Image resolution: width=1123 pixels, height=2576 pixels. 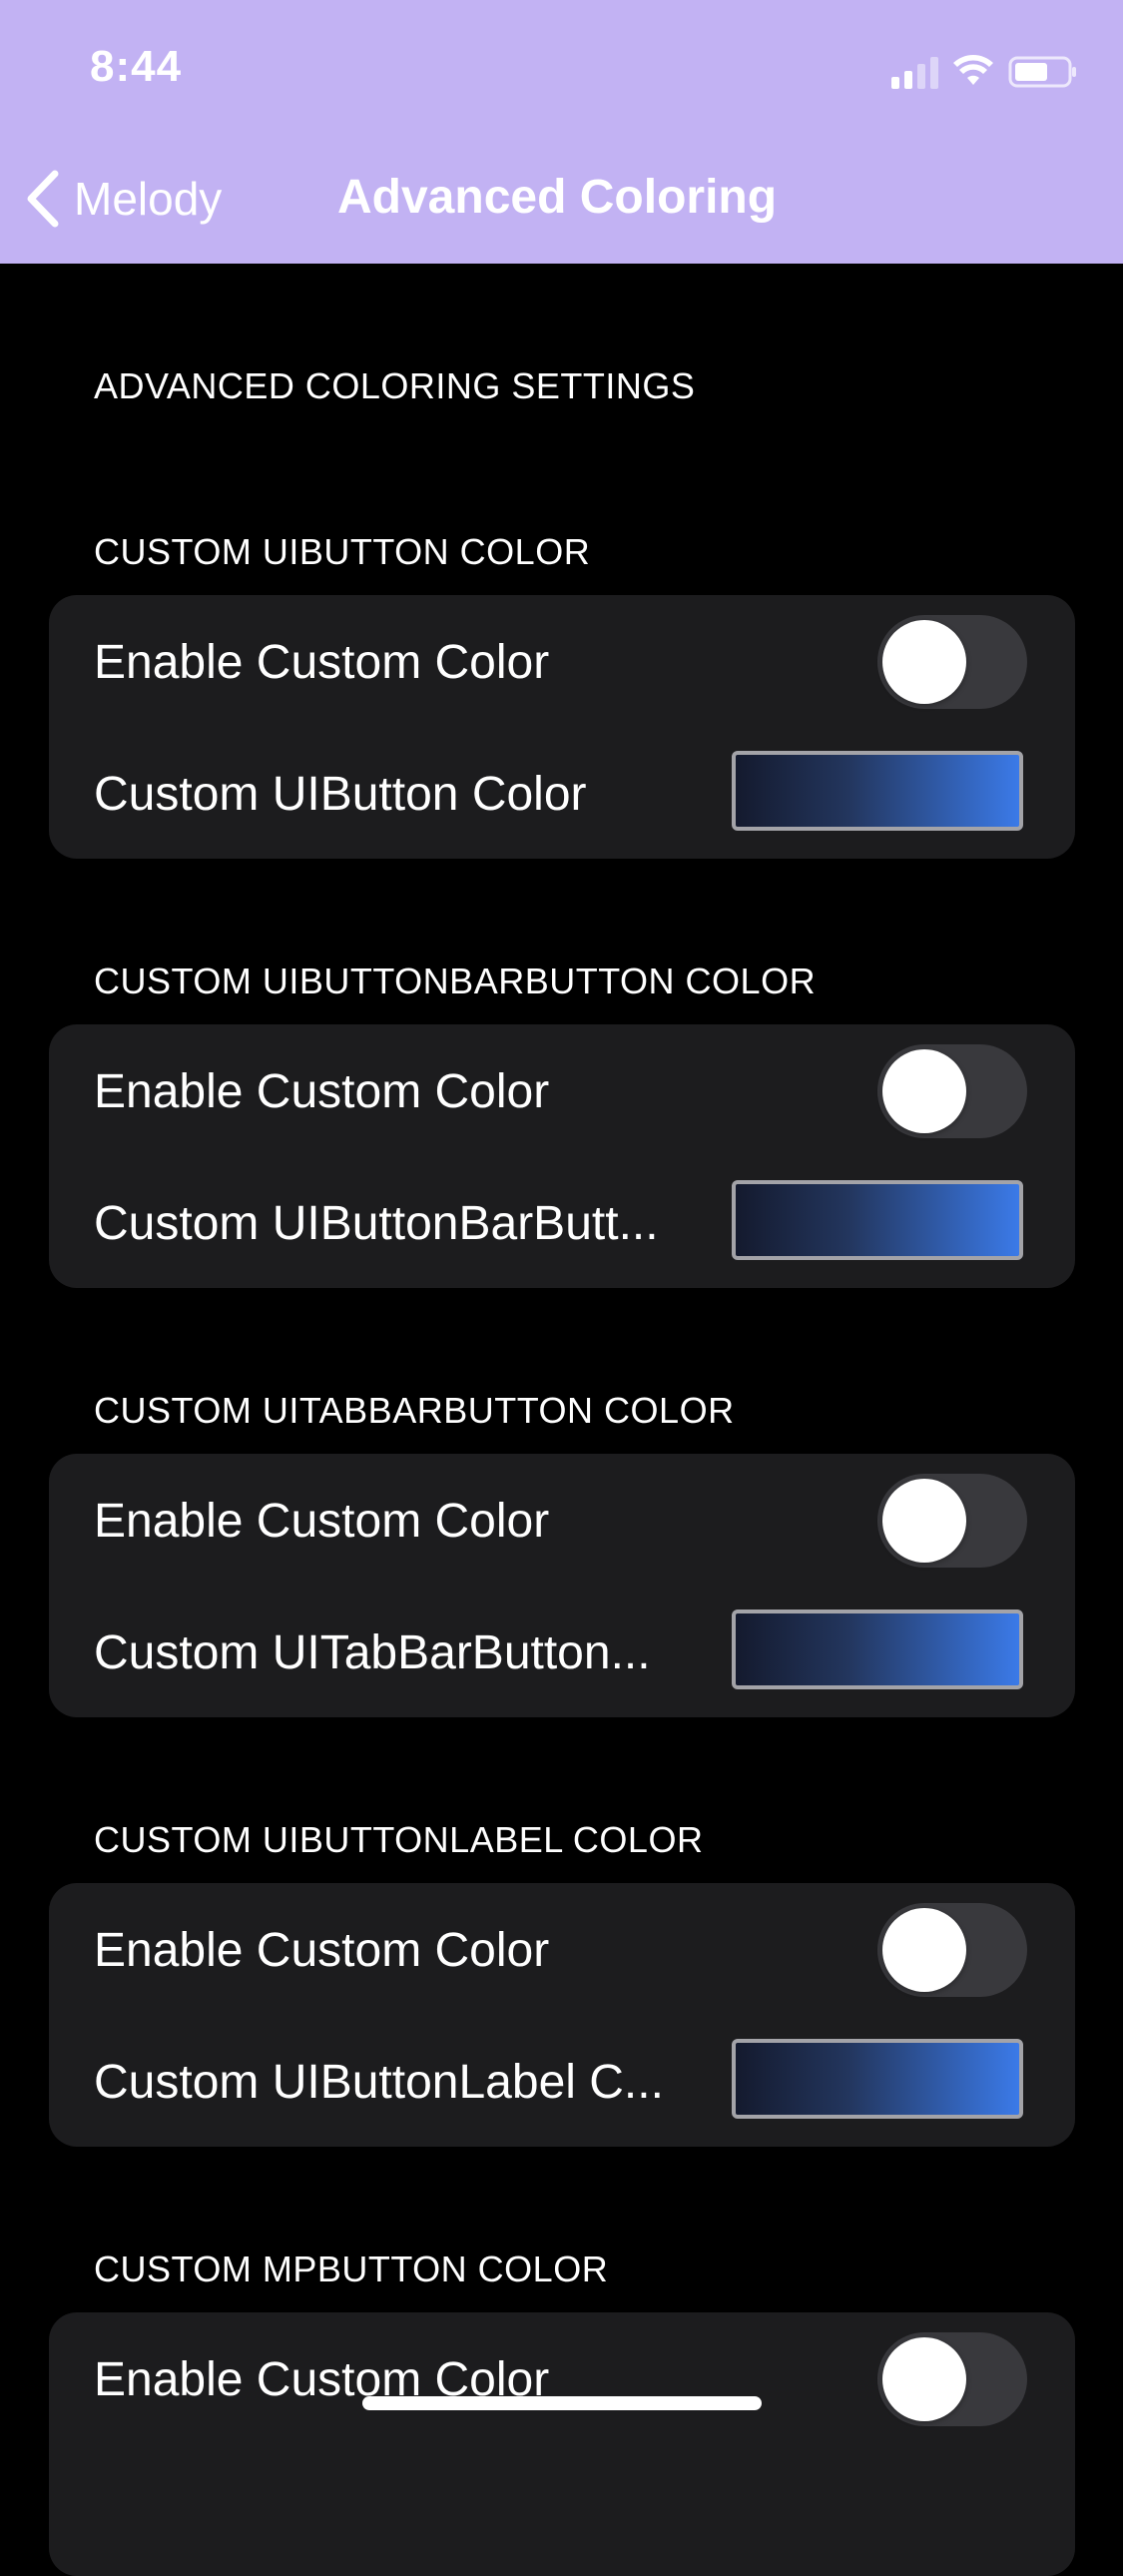 What do you see at coordinates (456, 981) in the screenshot?
I see `section-header-uibuttonbarbutton: CUSTOM UIBUTTONBARBUTTON COLOR` at bounding box center [456, 981].